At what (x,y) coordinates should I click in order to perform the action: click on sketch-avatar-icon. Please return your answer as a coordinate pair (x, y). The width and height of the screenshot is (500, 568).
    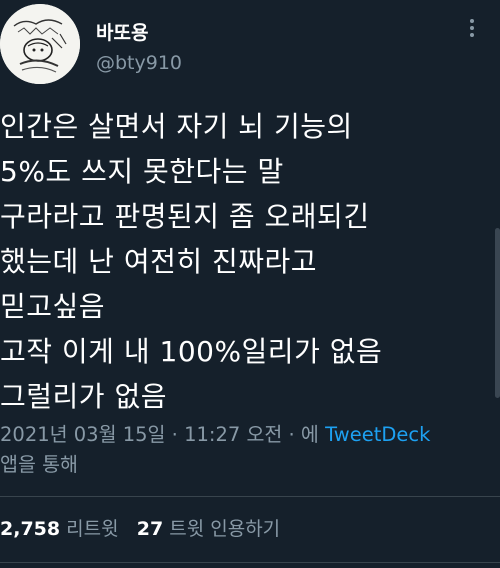
    Looking at the image, I should click on (40, 44).